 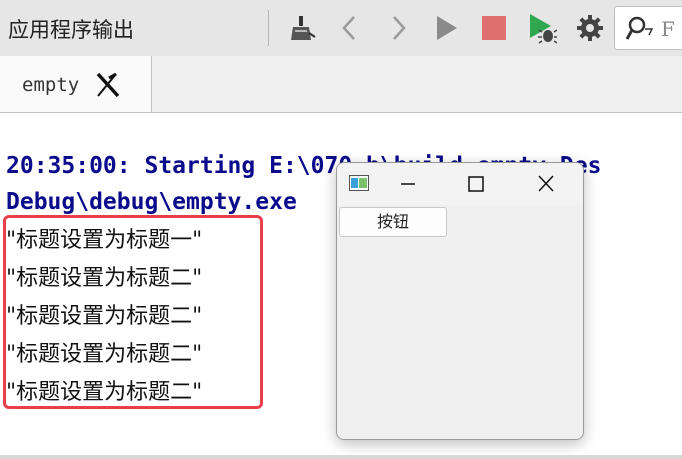 What do you see at coordinates (476, 184) in the screenshot?
I see `maximize-icon` at bounding box center [476, 184].